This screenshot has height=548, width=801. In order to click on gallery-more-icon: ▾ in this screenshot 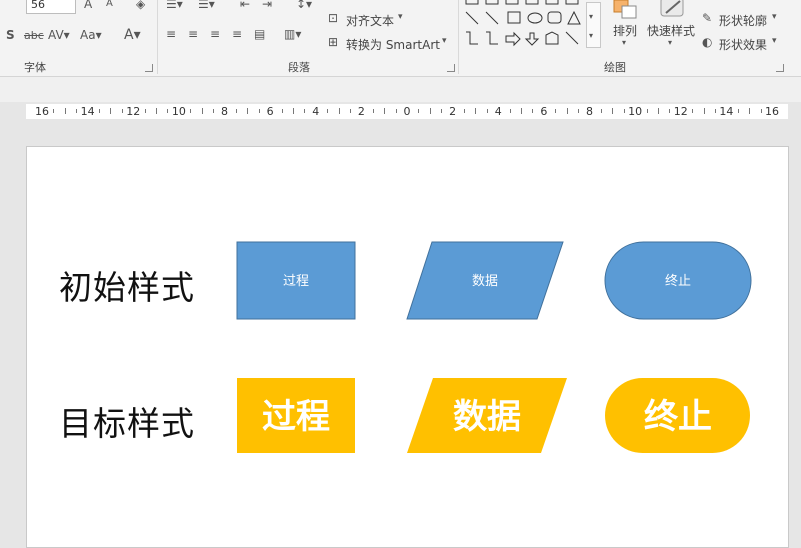, I will do `click(591, 35)`.